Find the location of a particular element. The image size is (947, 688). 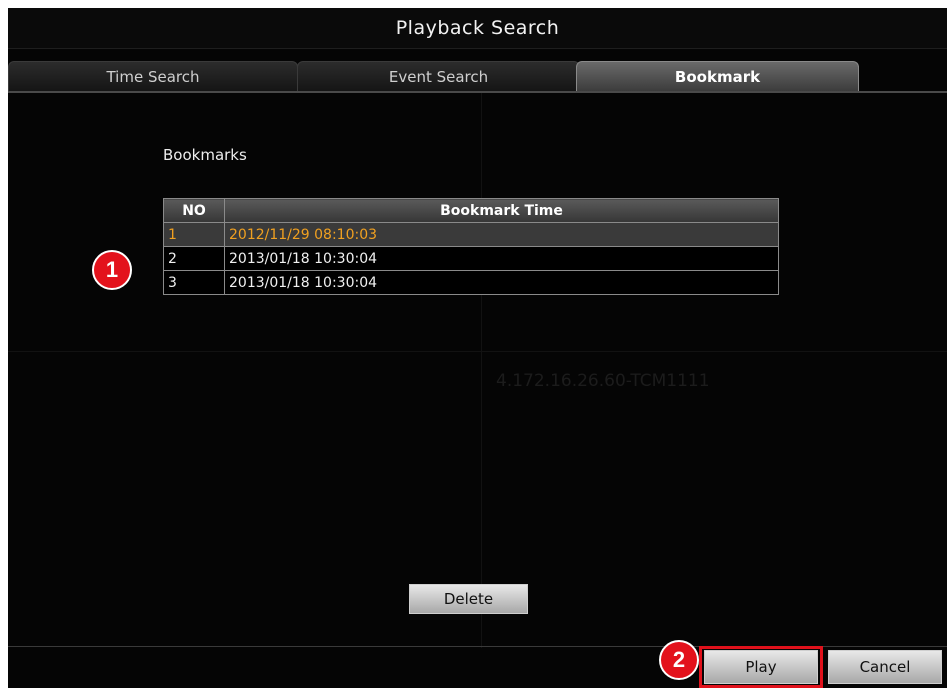

table-row: 3 2013/01/18 10:30:04 is located at coordinates (471, 282).